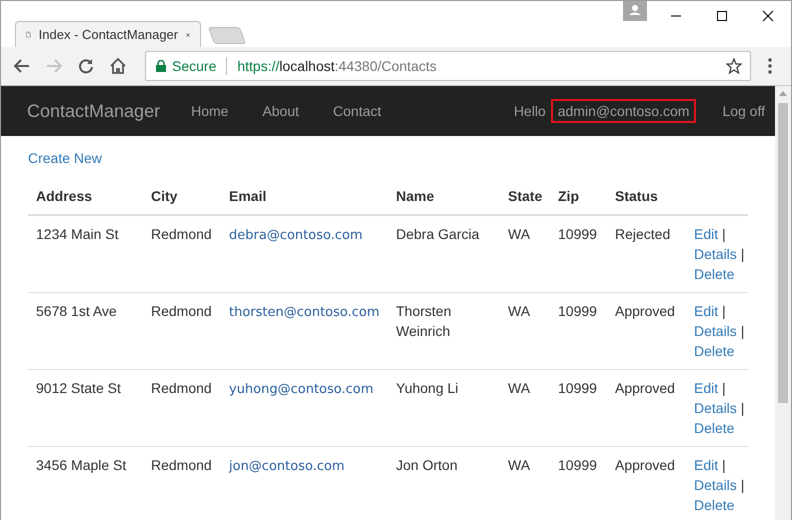 The width and height of the screenshot is (792, 520). I want to click on nav-link: Contact, so click(357, 111).